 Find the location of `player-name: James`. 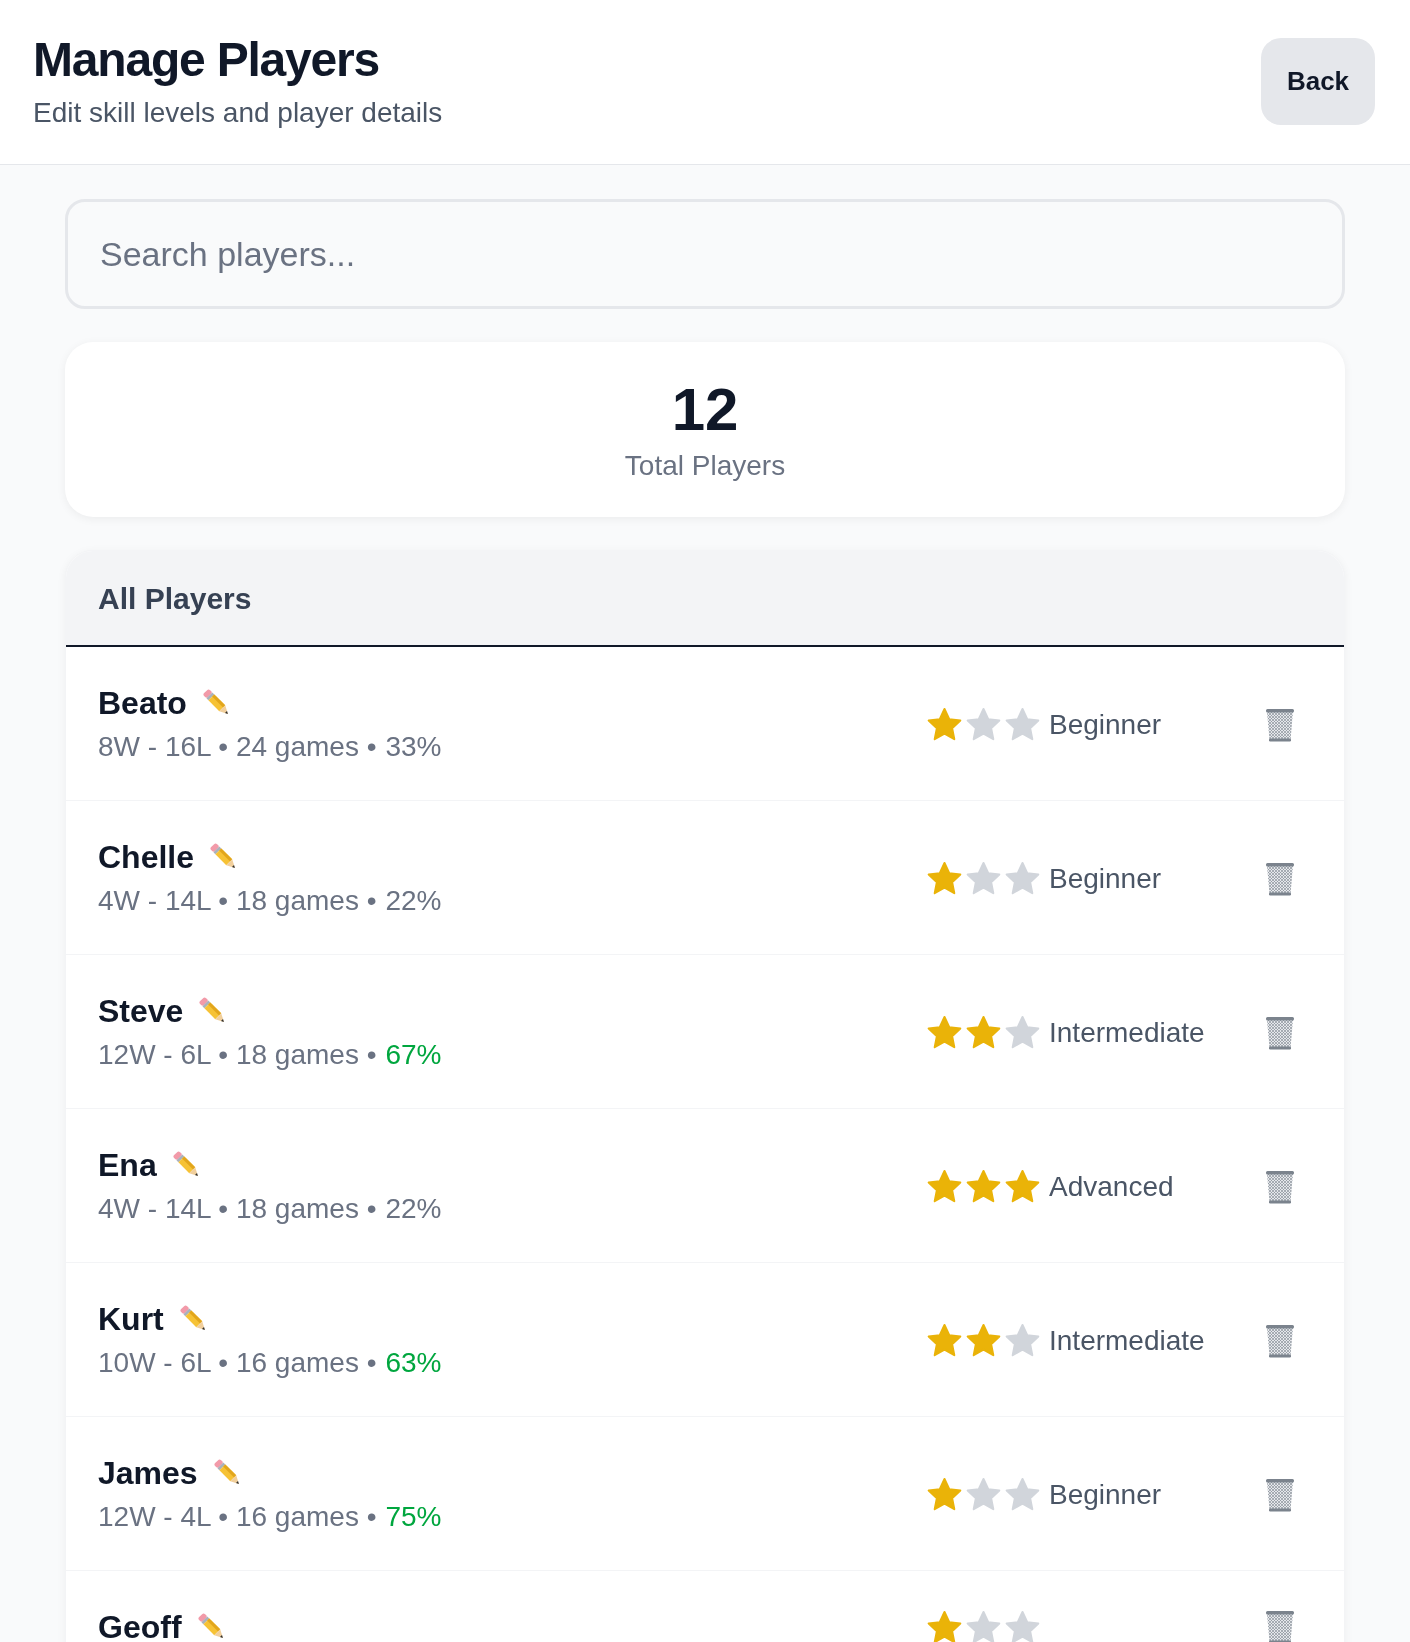

player-name: James is located at coordinates (148, 1473).